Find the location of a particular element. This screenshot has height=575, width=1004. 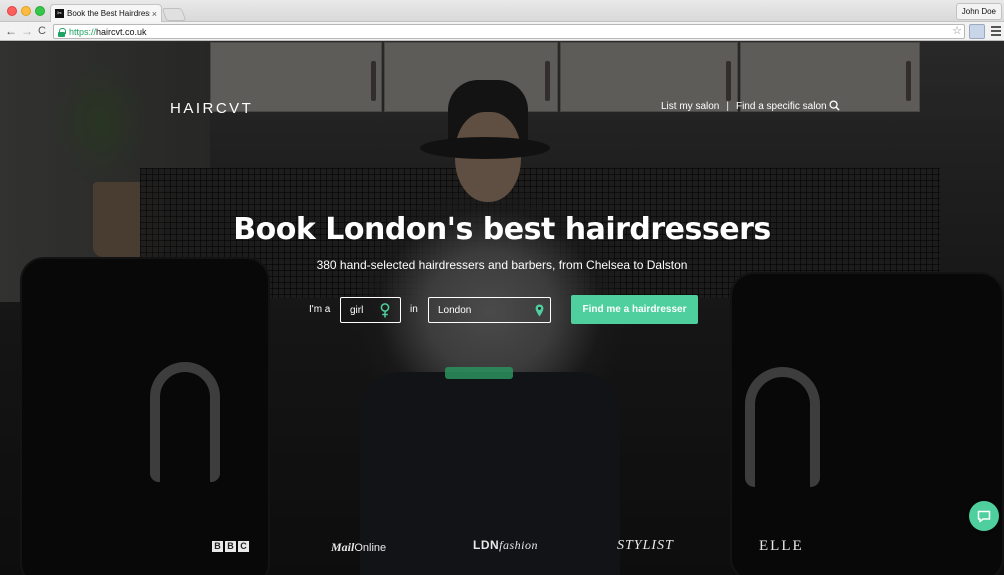

tab-close-icon: × is located at coordinates (154, 14).